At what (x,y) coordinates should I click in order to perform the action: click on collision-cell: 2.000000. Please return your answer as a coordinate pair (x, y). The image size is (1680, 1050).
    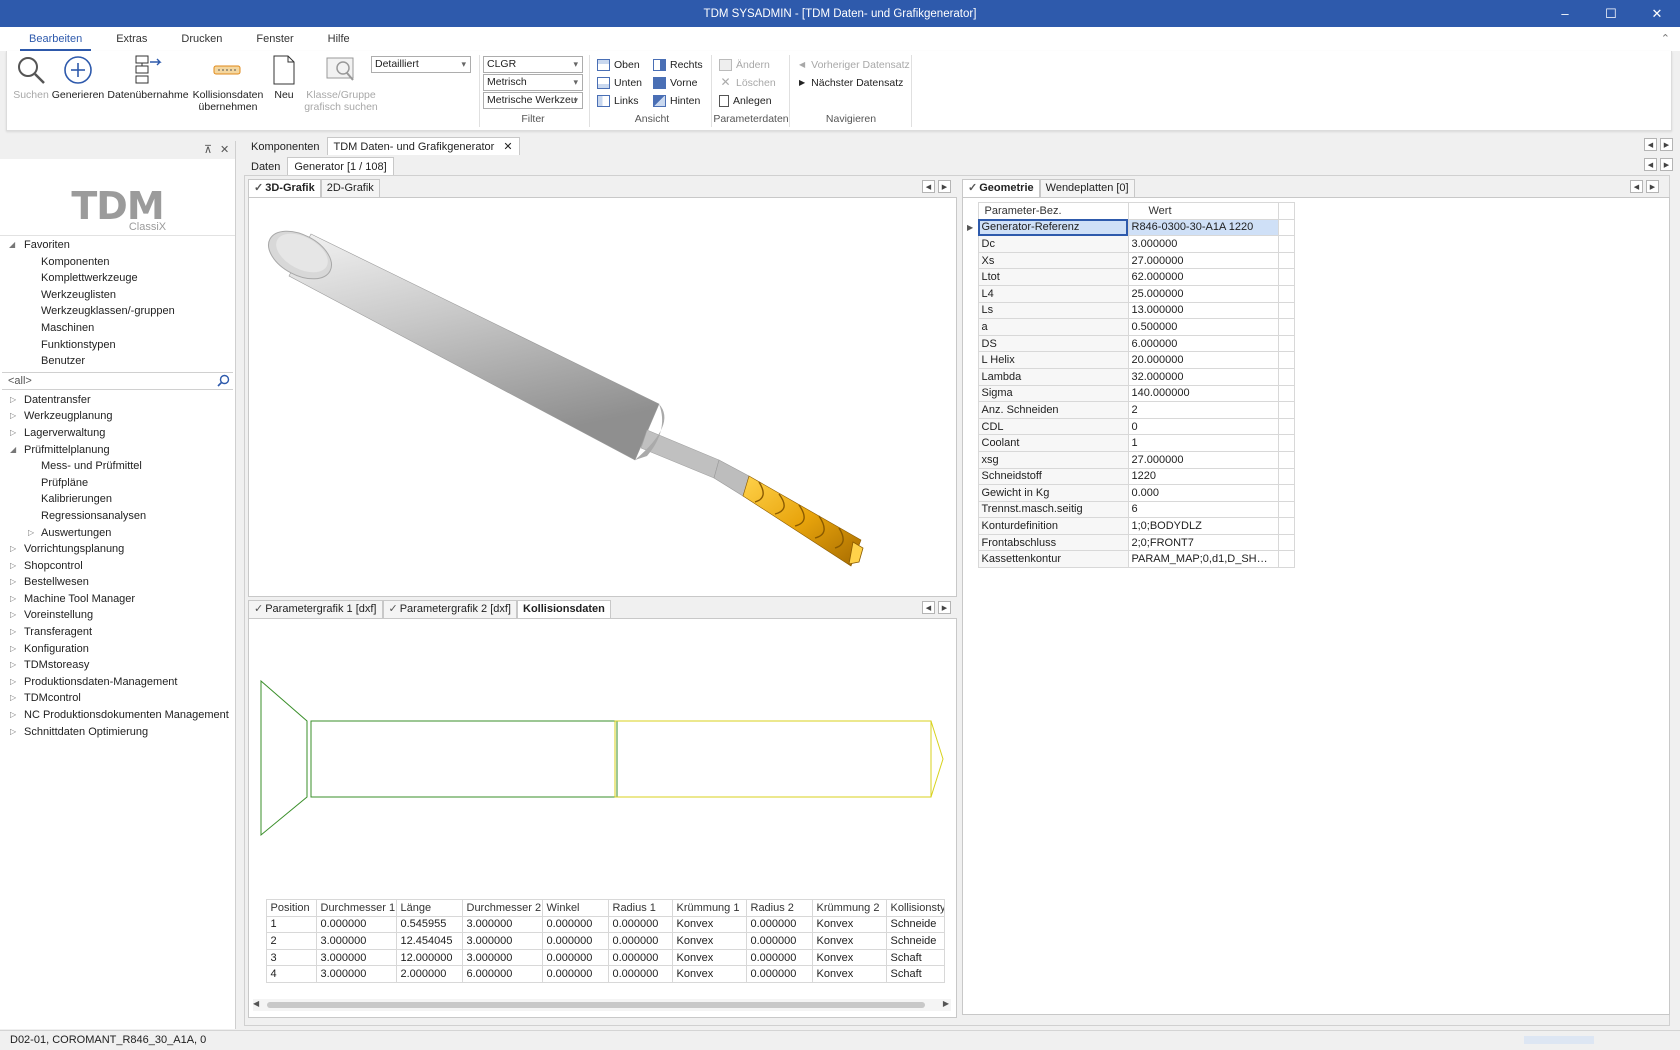
    Looking at the image, I should click on (429, 974).